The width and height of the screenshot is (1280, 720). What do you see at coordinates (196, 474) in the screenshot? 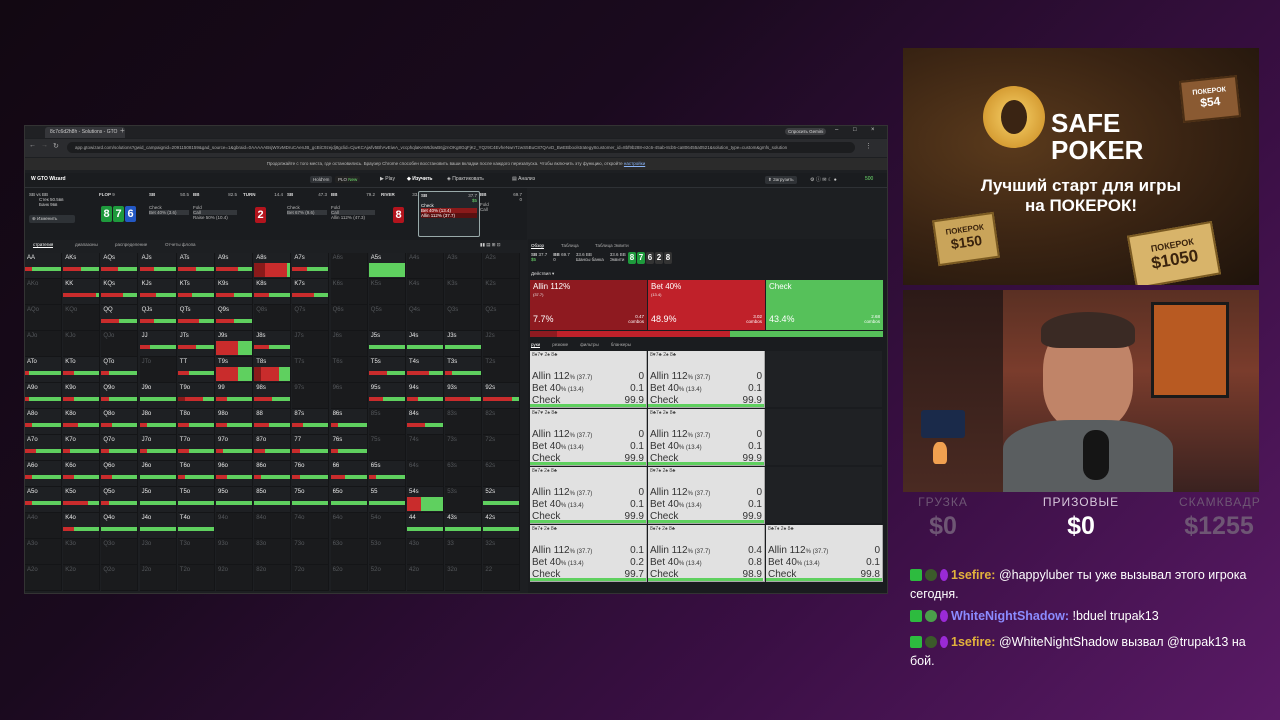
I see `hand-cell: T6o` at bounding box center [196, 474].